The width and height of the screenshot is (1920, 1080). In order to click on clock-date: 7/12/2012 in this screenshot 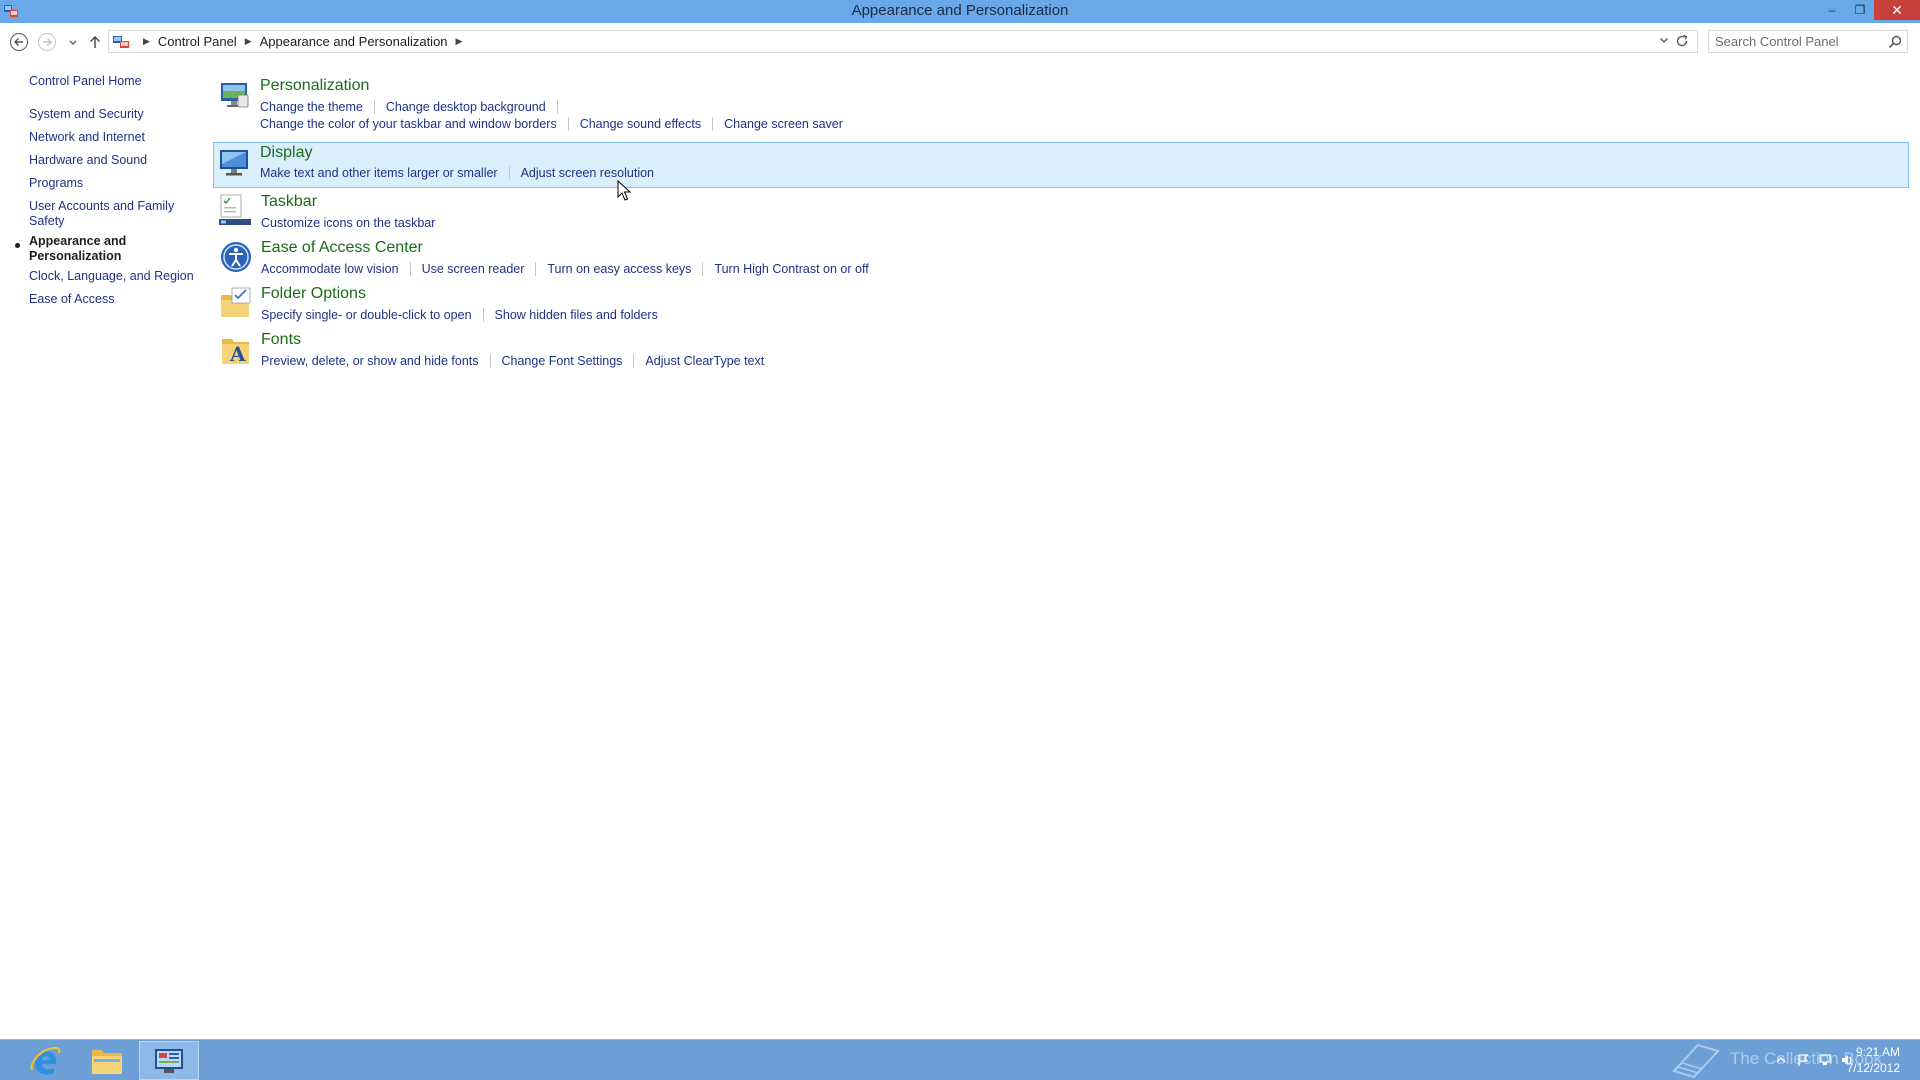, I will do `click(1873, 1068)`.